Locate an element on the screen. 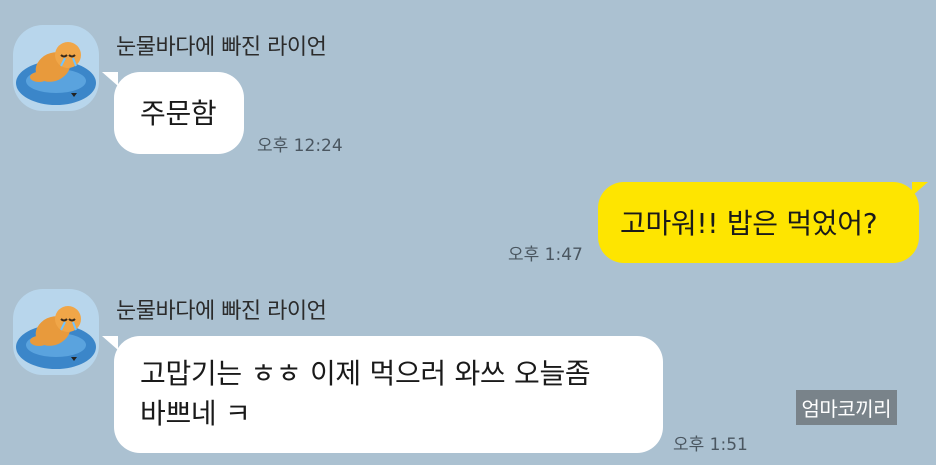  message-text: 주문함 is located at coordinates (178, 113).